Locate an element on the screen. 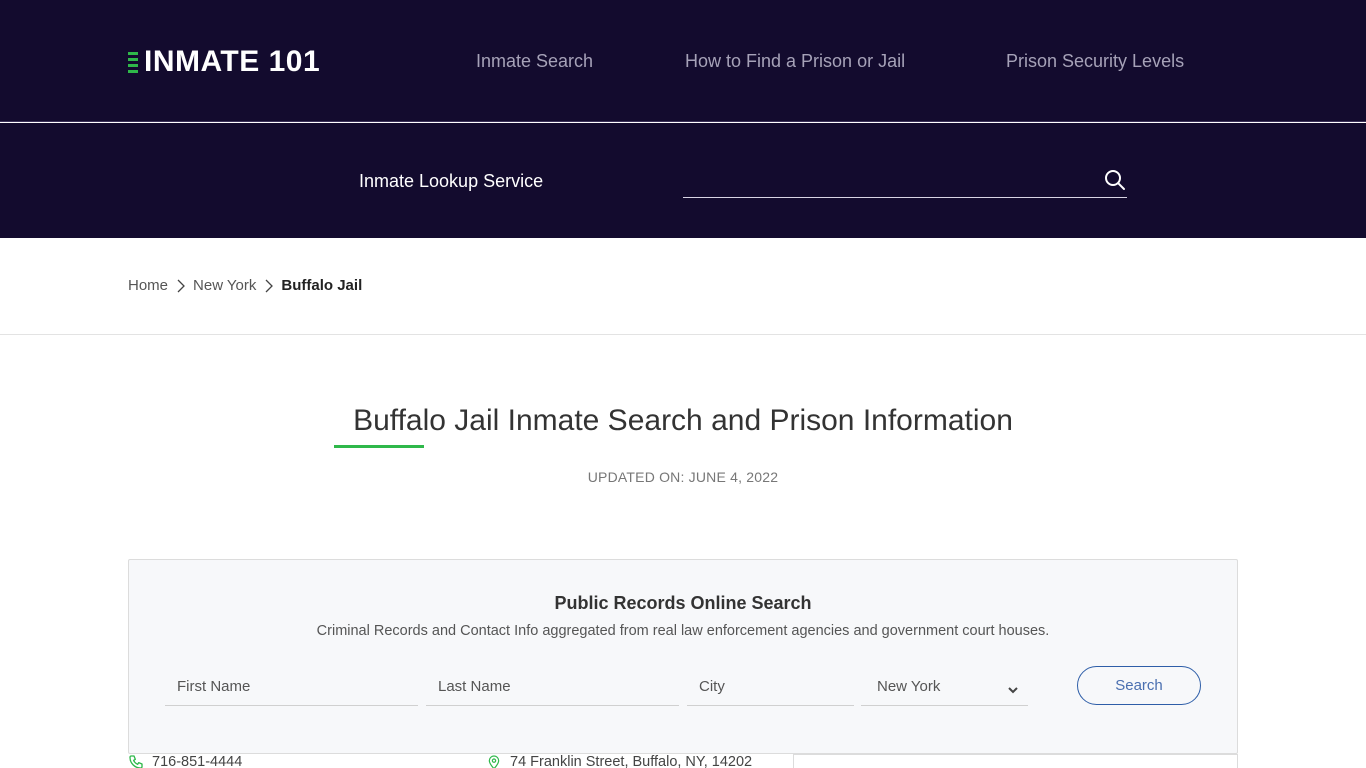 The image size is (1366, 768). breadcrumb-band: Home New York Buffalo Jail is located at coordinates (683, 286).